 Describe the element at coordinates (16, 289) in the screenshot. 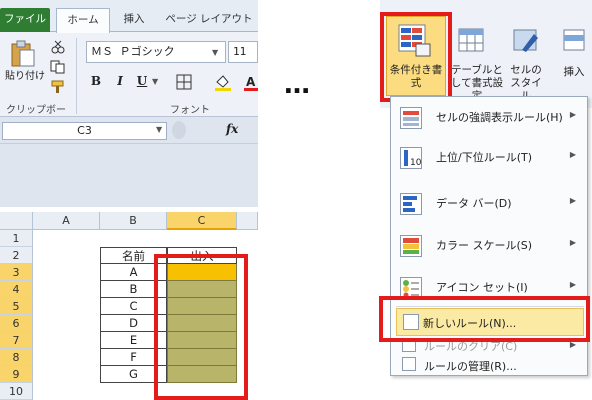

I see `row-header: 4` at that location.